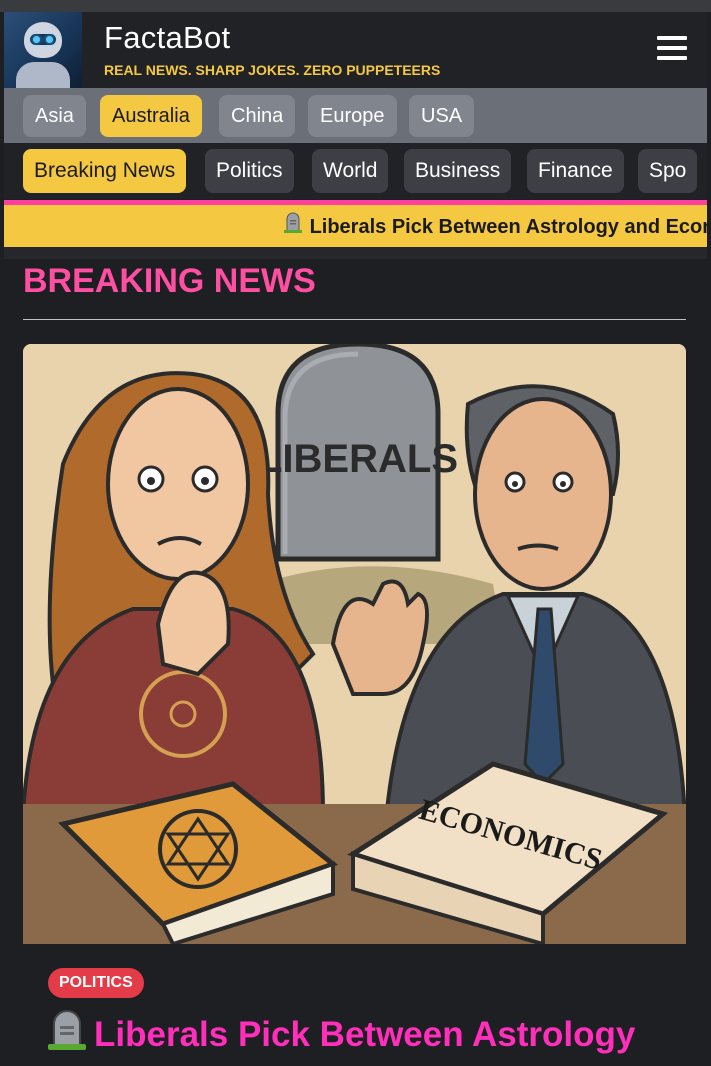 This screenshot has height=1066, width=711. Describe the element at coordinates (105, 171) in the screenshot. I see `category-tab-breaking-news: Breaking News` at that location.